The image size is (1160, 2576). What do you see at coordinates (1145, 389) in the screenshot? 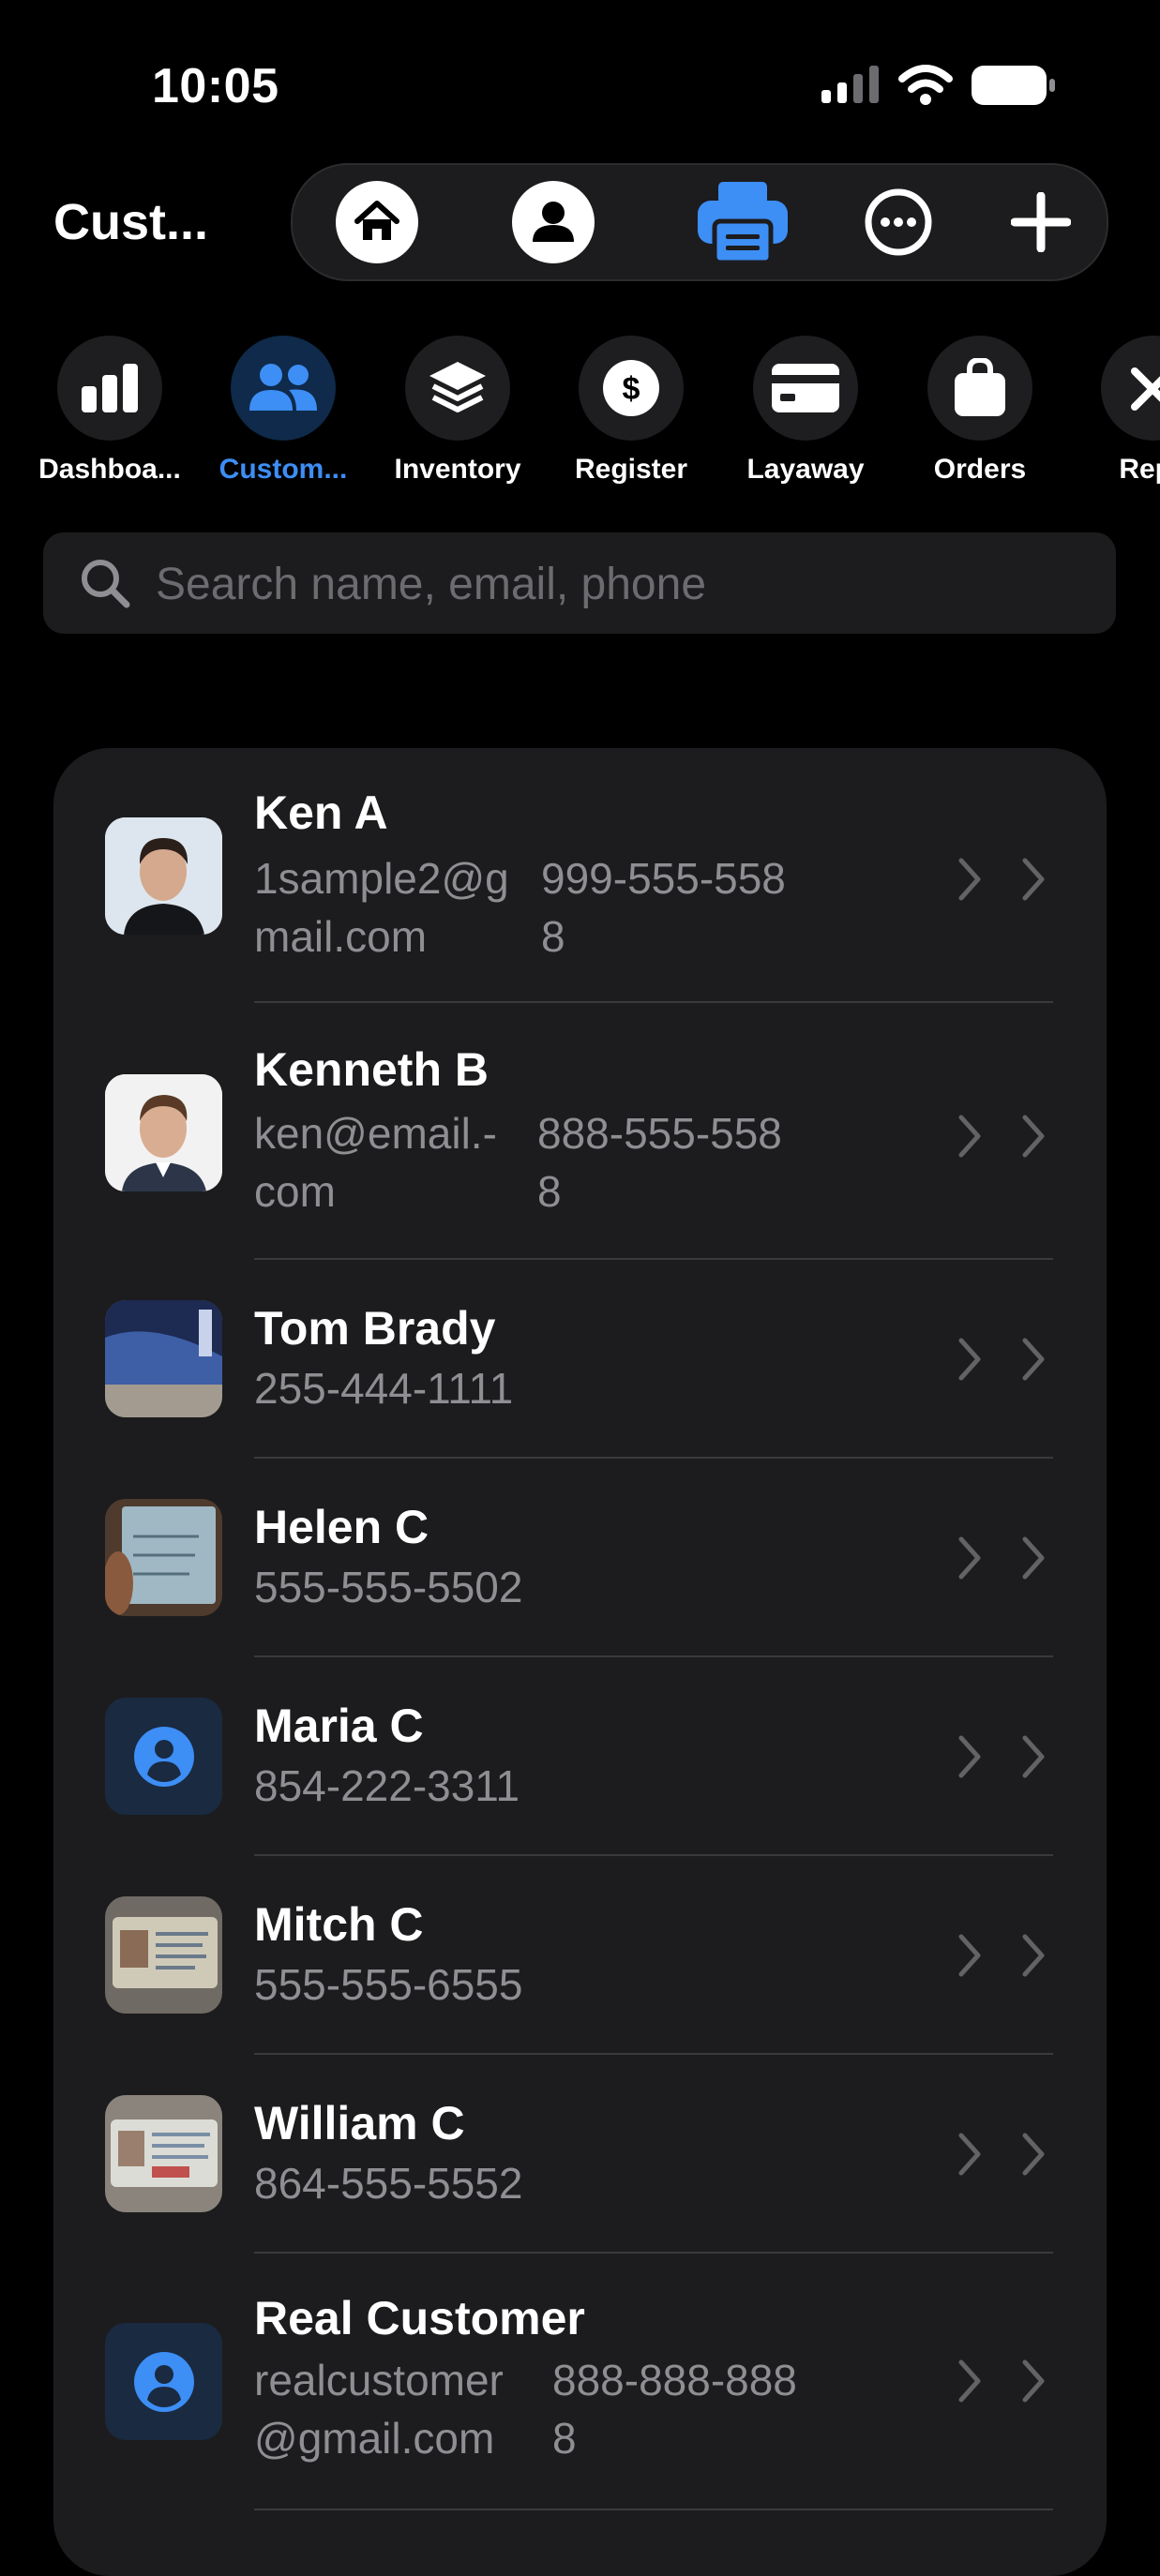
I see `tools-icon` at bounding box center [1145, 389].